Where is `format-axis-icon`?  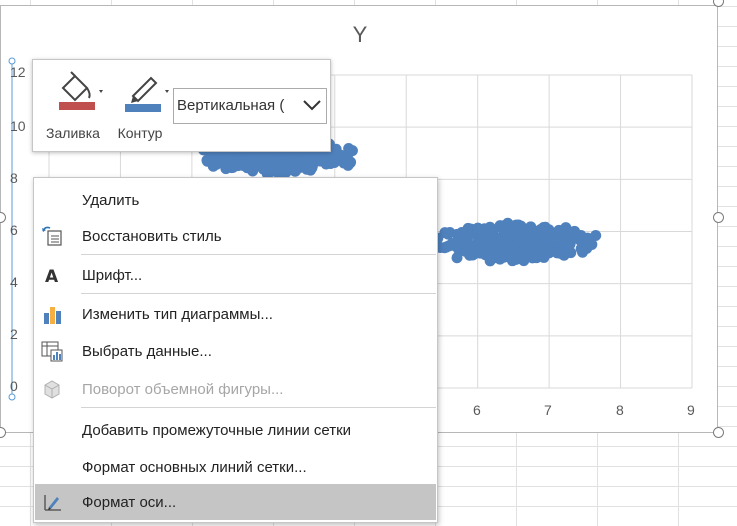
format-axis-icon is located at coordinates (52, 503).